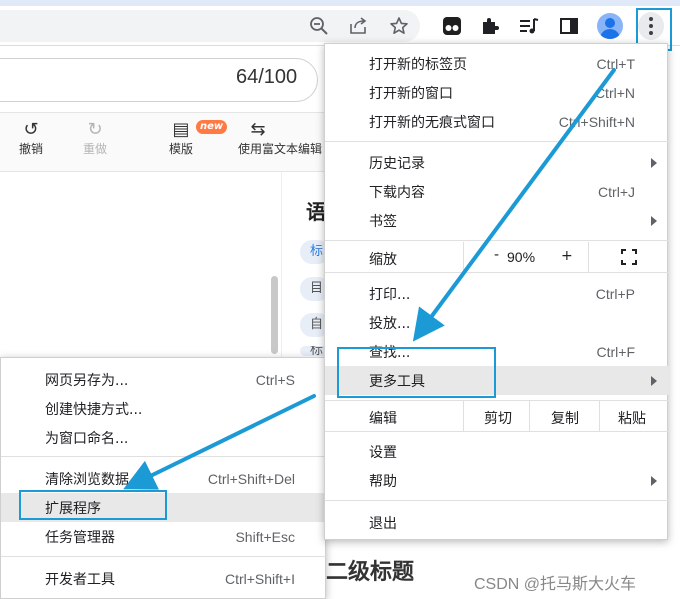  Describe the element at coordinates (432, 122) in the screenshot. I see `menu-item-label: 打开新的无痕式窗口` at that location.